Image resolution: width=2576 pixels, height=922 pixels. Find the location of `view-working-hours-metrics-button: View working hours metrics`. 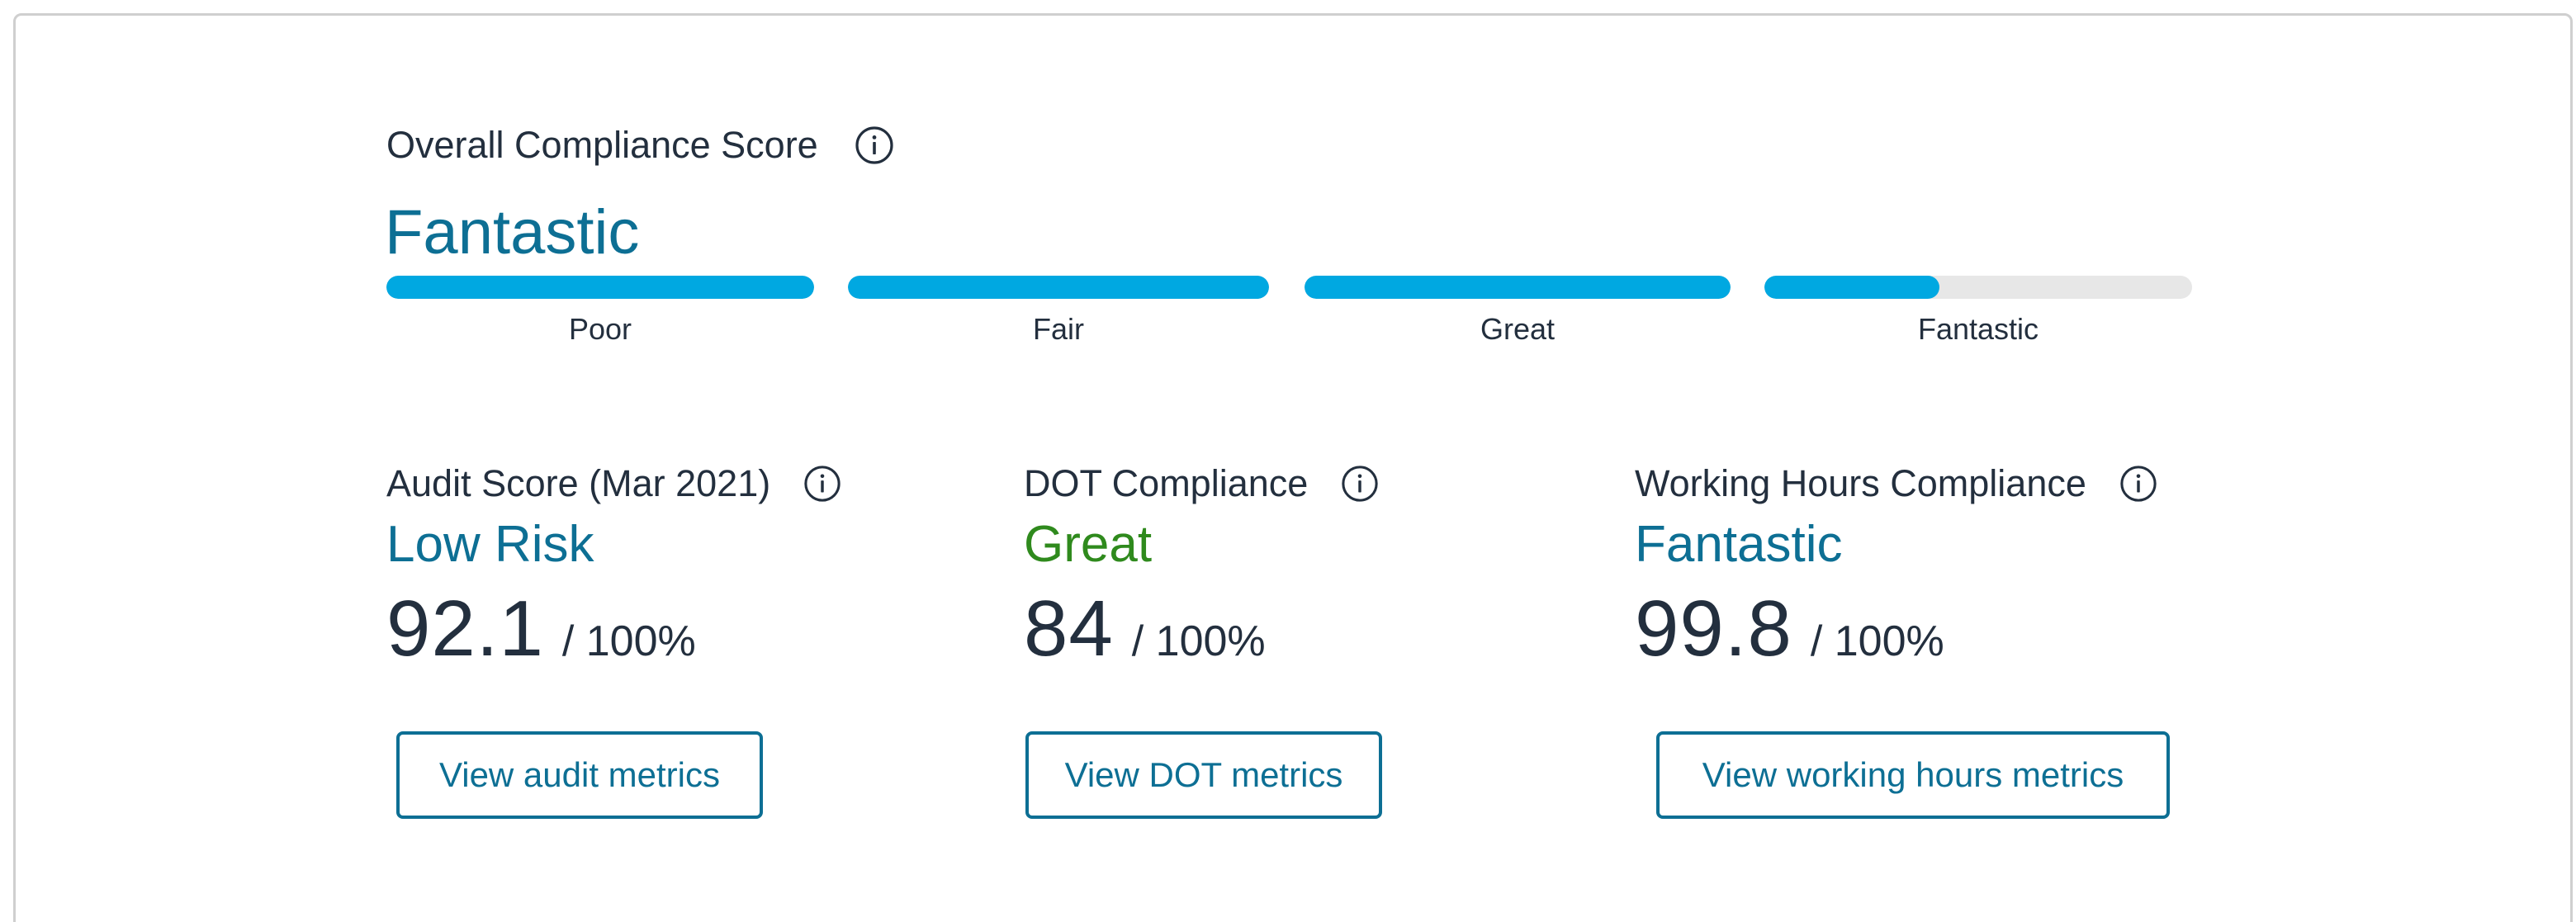

view-working-hours-metrics-button: View working hours metrics is located at coordinates (1913, 775).